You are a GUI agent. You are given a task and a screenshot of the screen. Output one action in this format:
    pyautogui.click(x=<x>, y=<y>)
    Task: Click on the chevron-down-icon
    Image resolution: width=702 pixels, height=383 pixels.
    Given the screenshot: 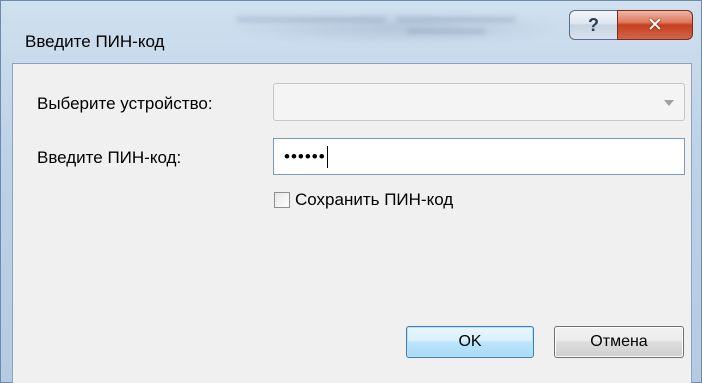 What is the action you would take?
    pyautogui.click(x=669, y=103)
    